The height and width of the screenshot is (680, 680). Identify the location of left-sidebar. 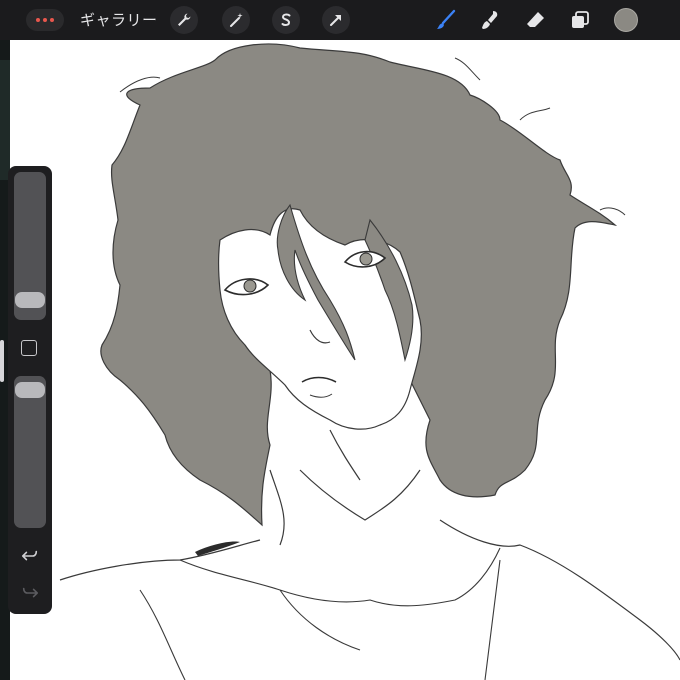
(30, 390).